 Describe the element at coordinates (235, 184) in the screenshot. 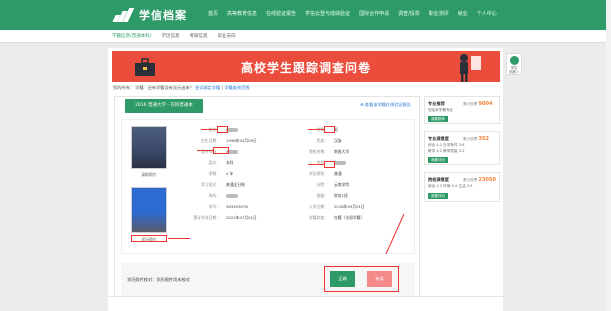

I see `field-value: 普通全日制` at that location.